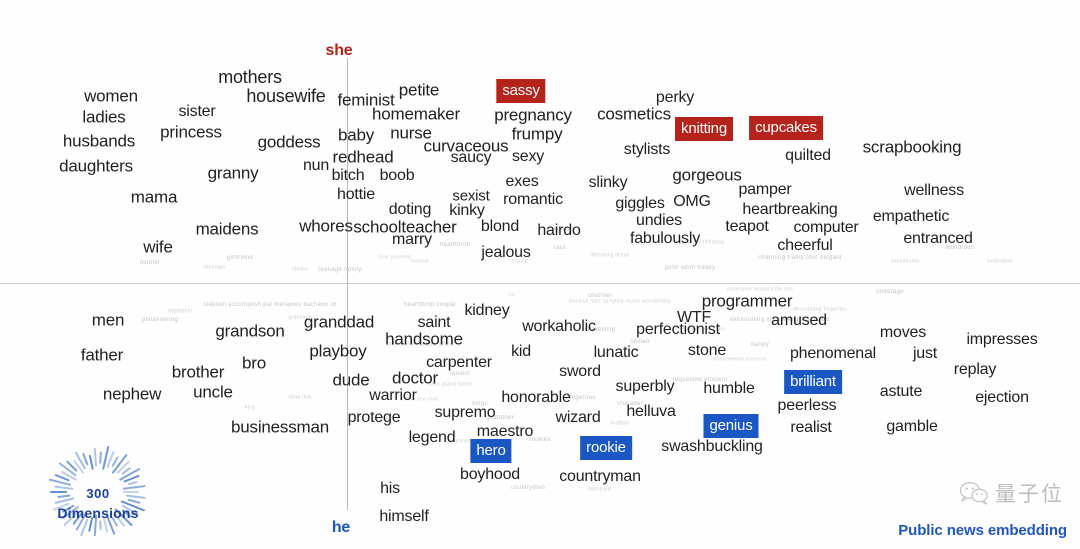 The height and width of the screenshot is (549, 1080). I want to click on word-label-granny: granny, so click(233, 173).